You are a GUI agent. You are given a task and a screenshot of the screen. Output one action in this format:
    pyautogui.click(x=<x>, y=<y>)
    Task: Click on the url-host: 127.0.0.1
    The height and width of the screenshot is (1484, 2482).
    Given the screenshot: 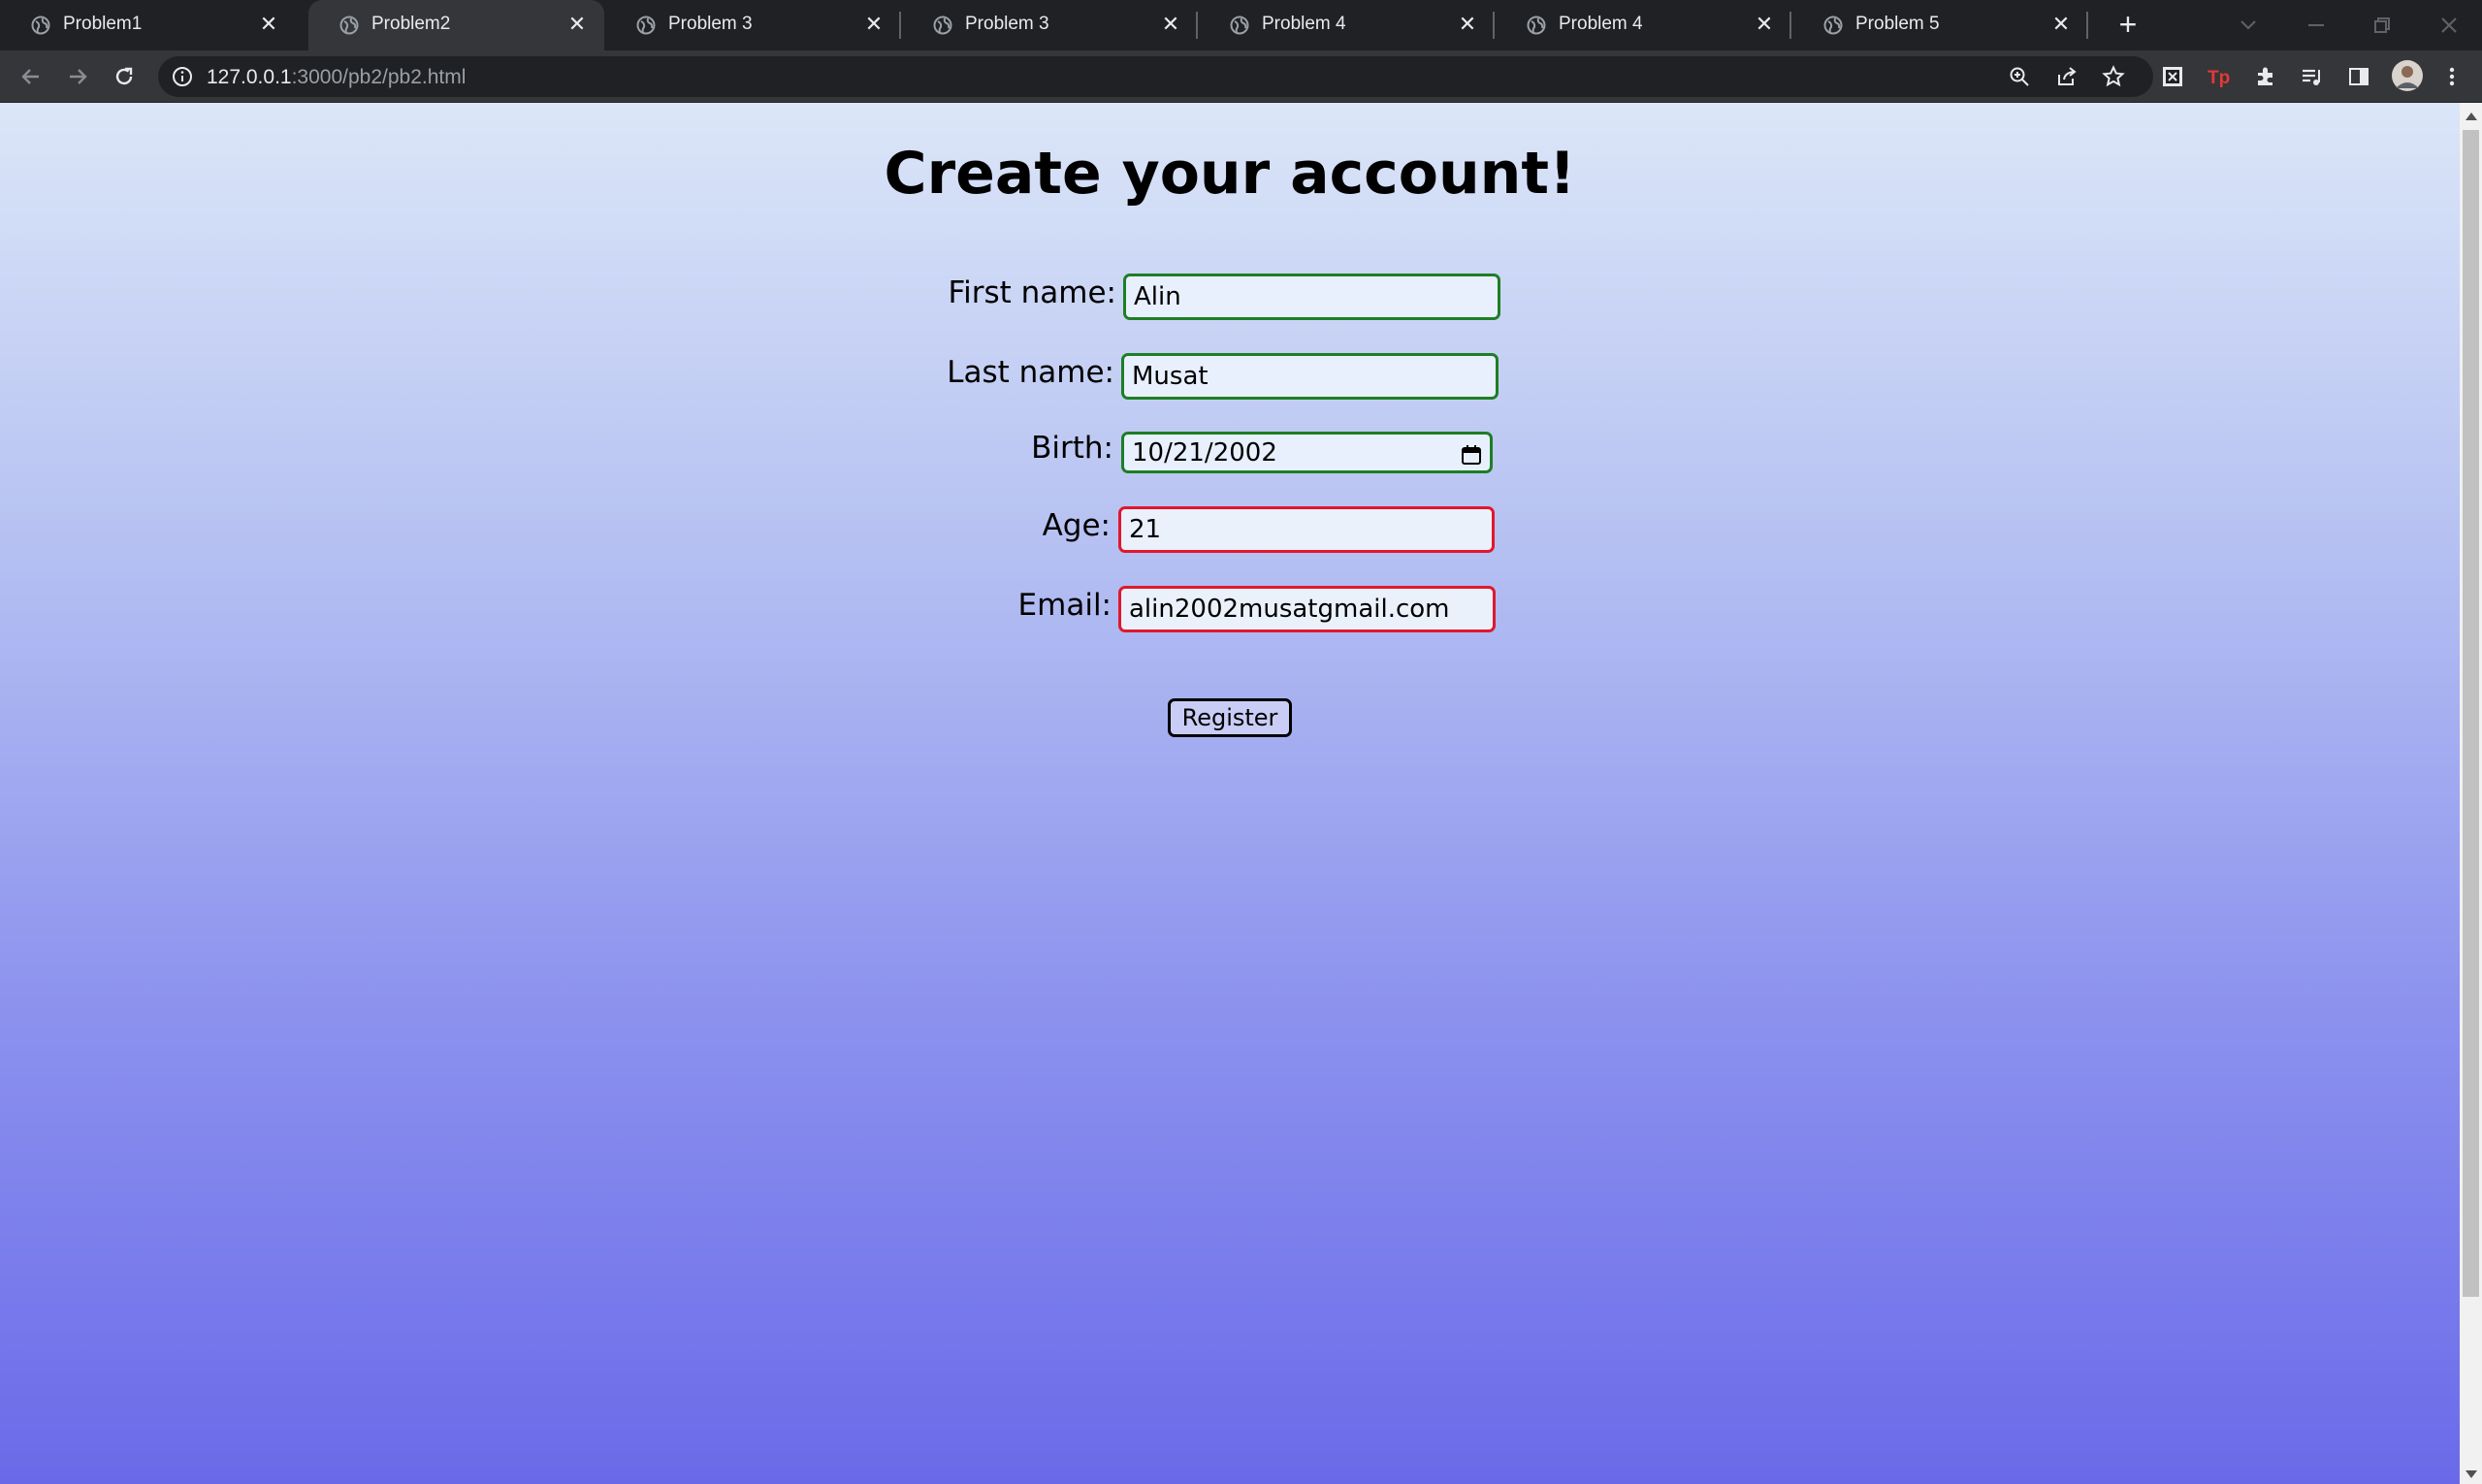 What is the action you would take?
    pyautogui.click(x=249, y=77)
    